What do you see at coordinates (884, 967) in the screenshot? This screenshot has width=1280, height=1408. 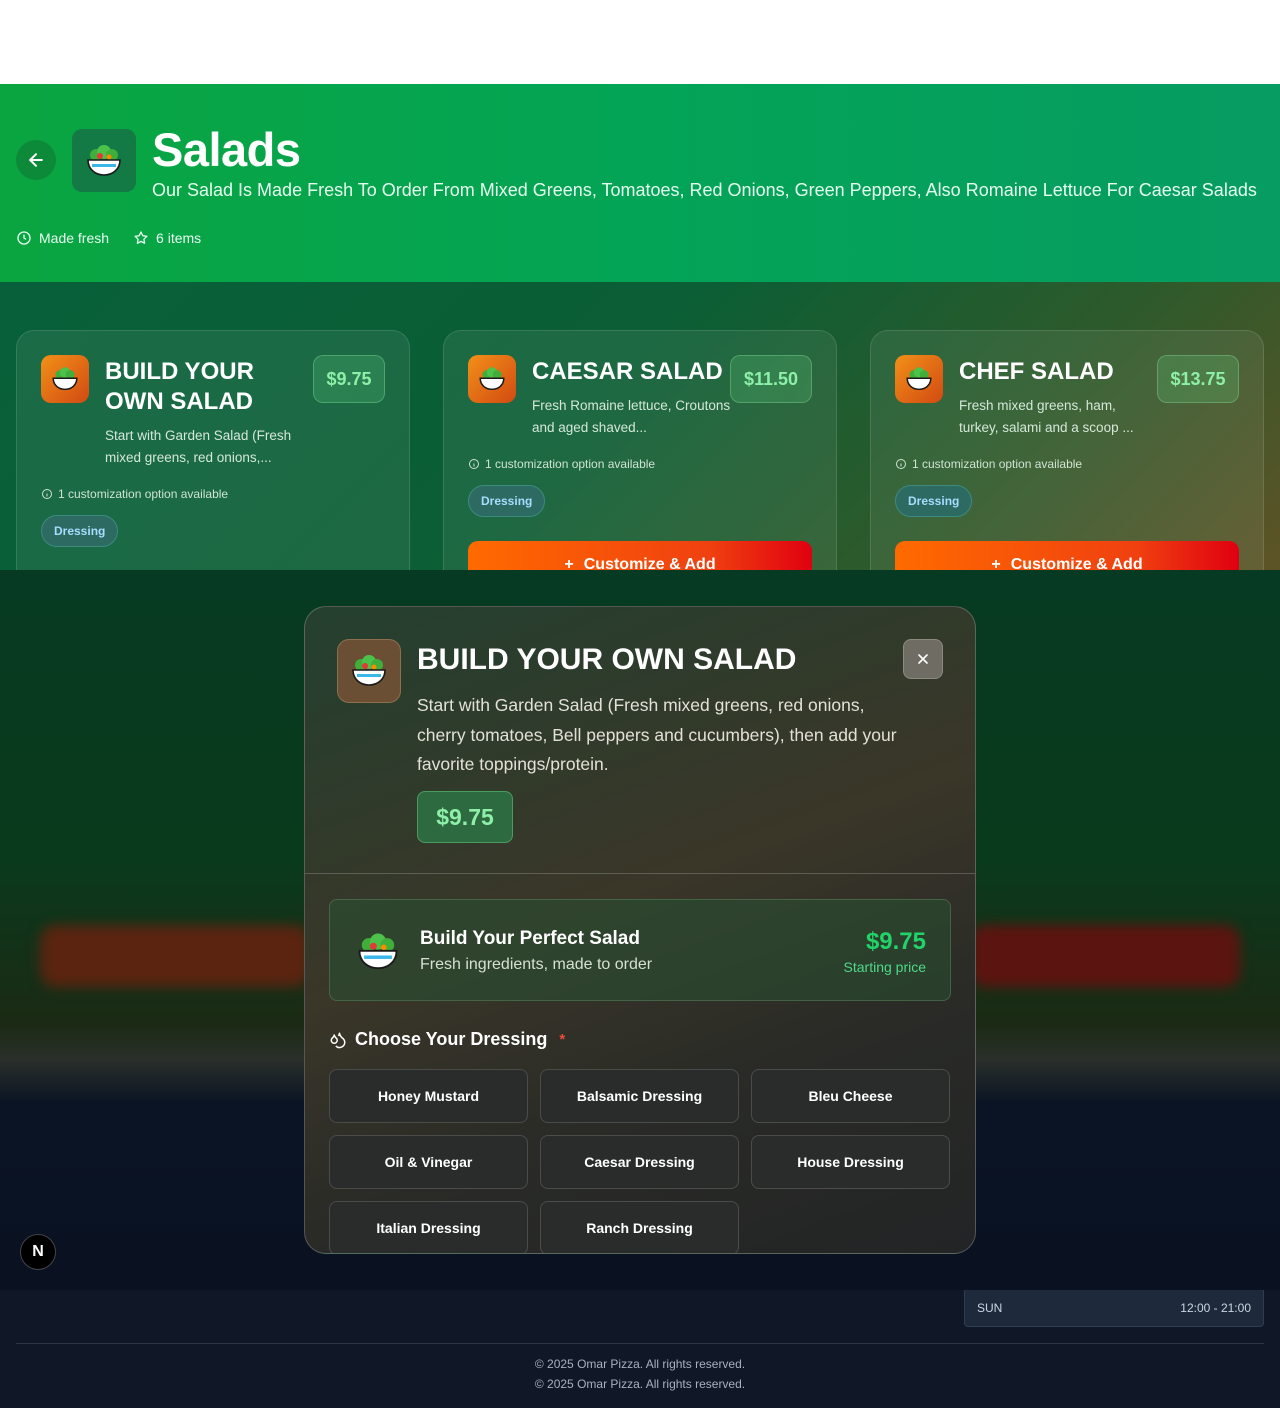 I see `starting-price-label: Starting price` at bounding box center [884, 967].